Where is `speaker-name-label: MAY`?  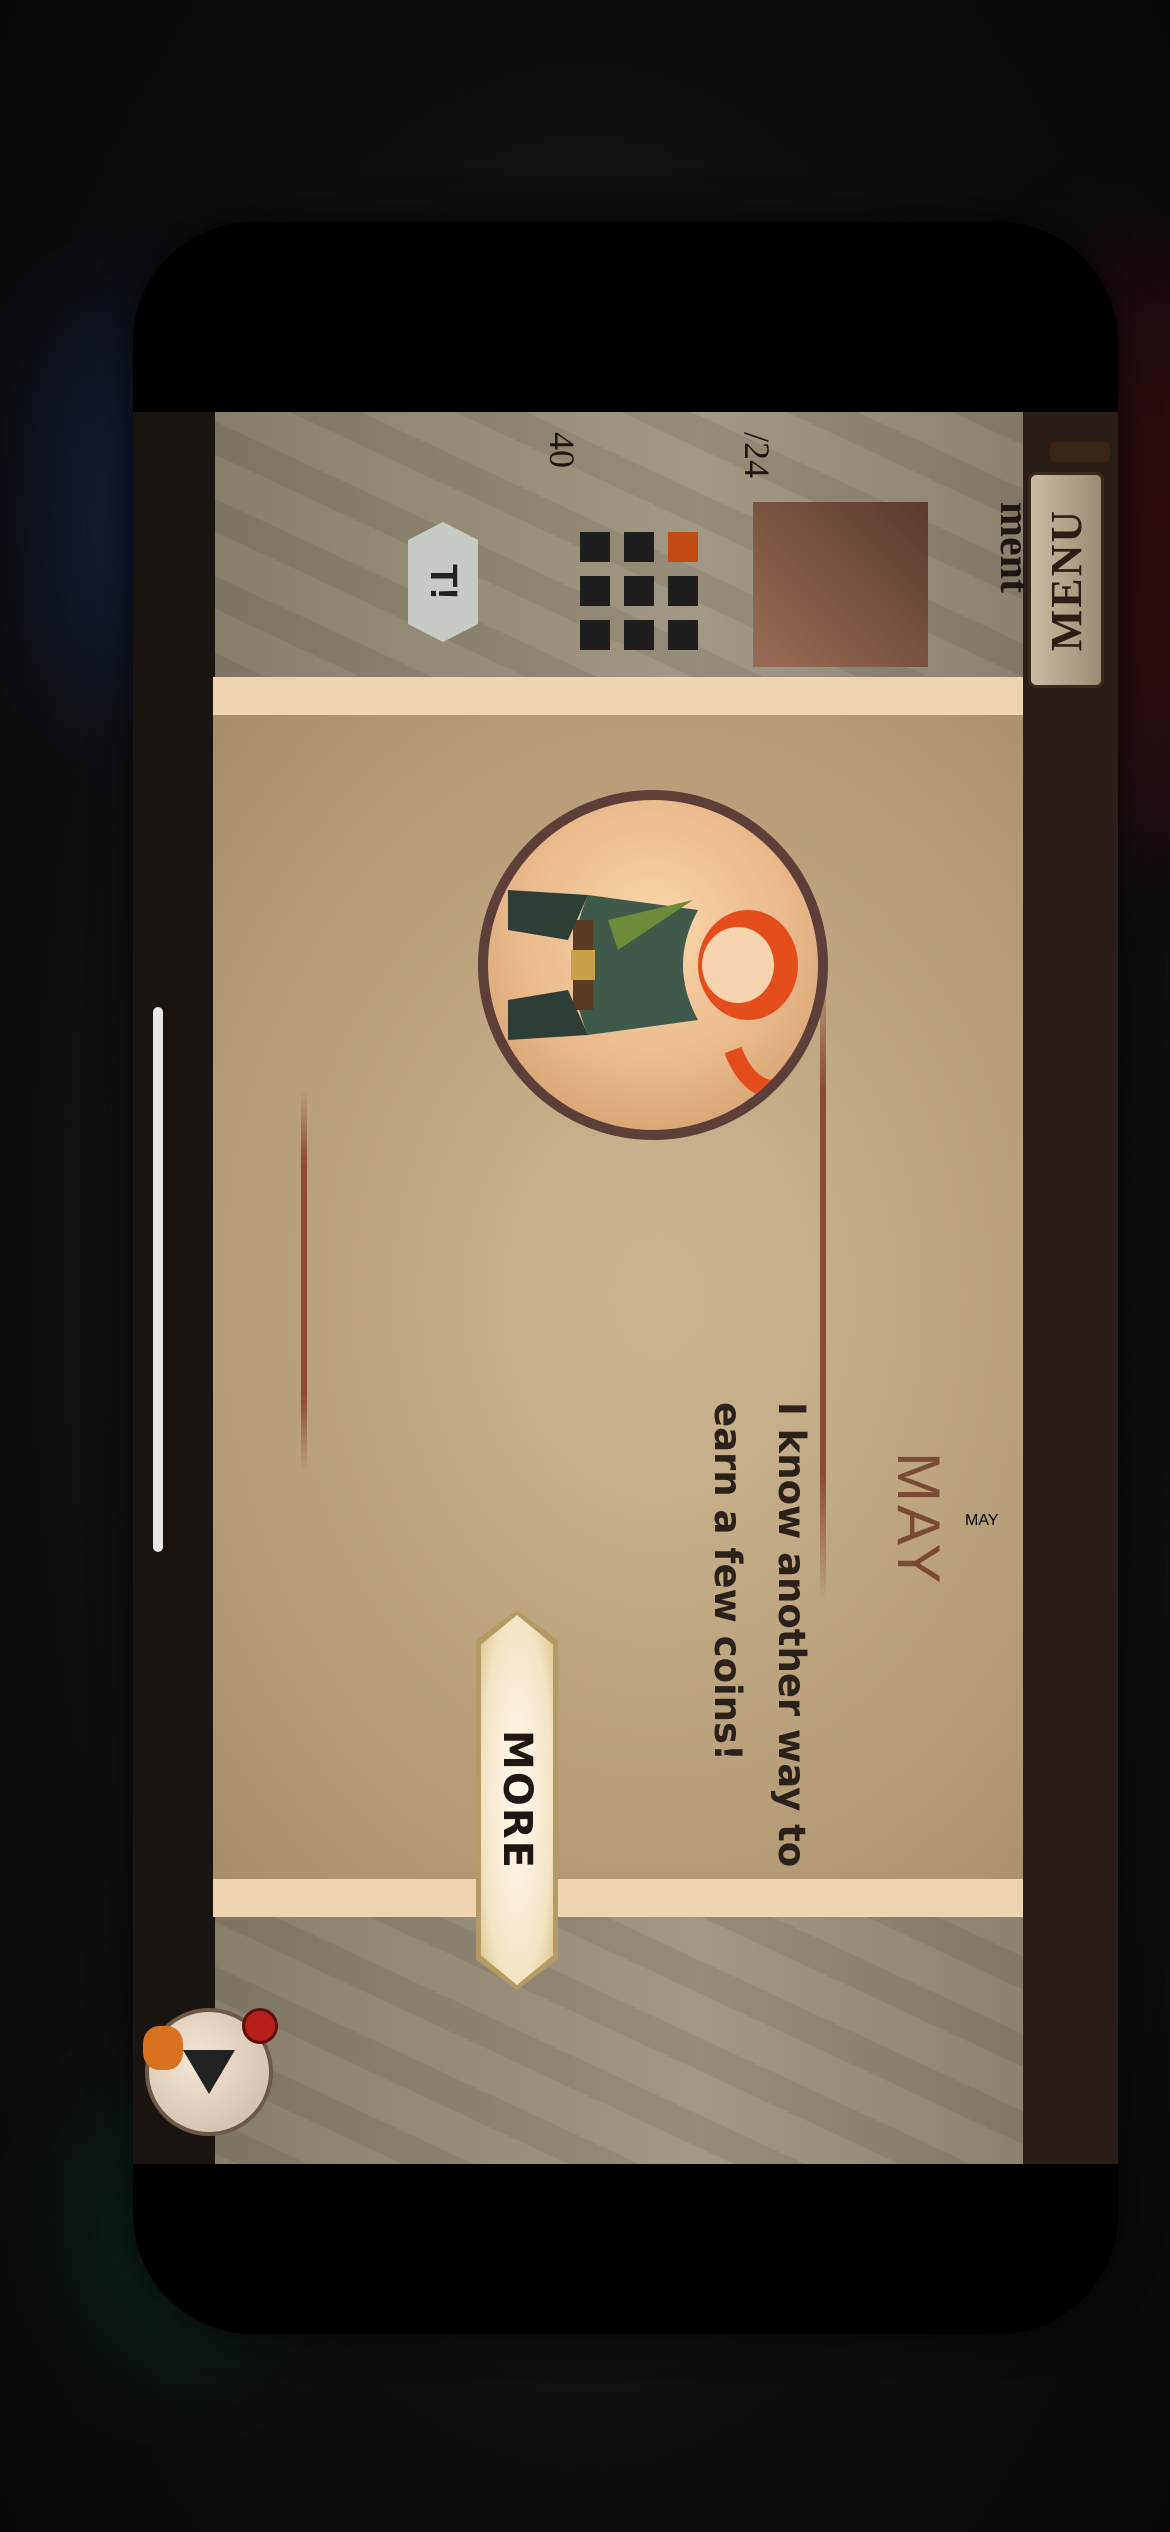
speaker-name-label: MAY is located at coordinates (918, 1519).